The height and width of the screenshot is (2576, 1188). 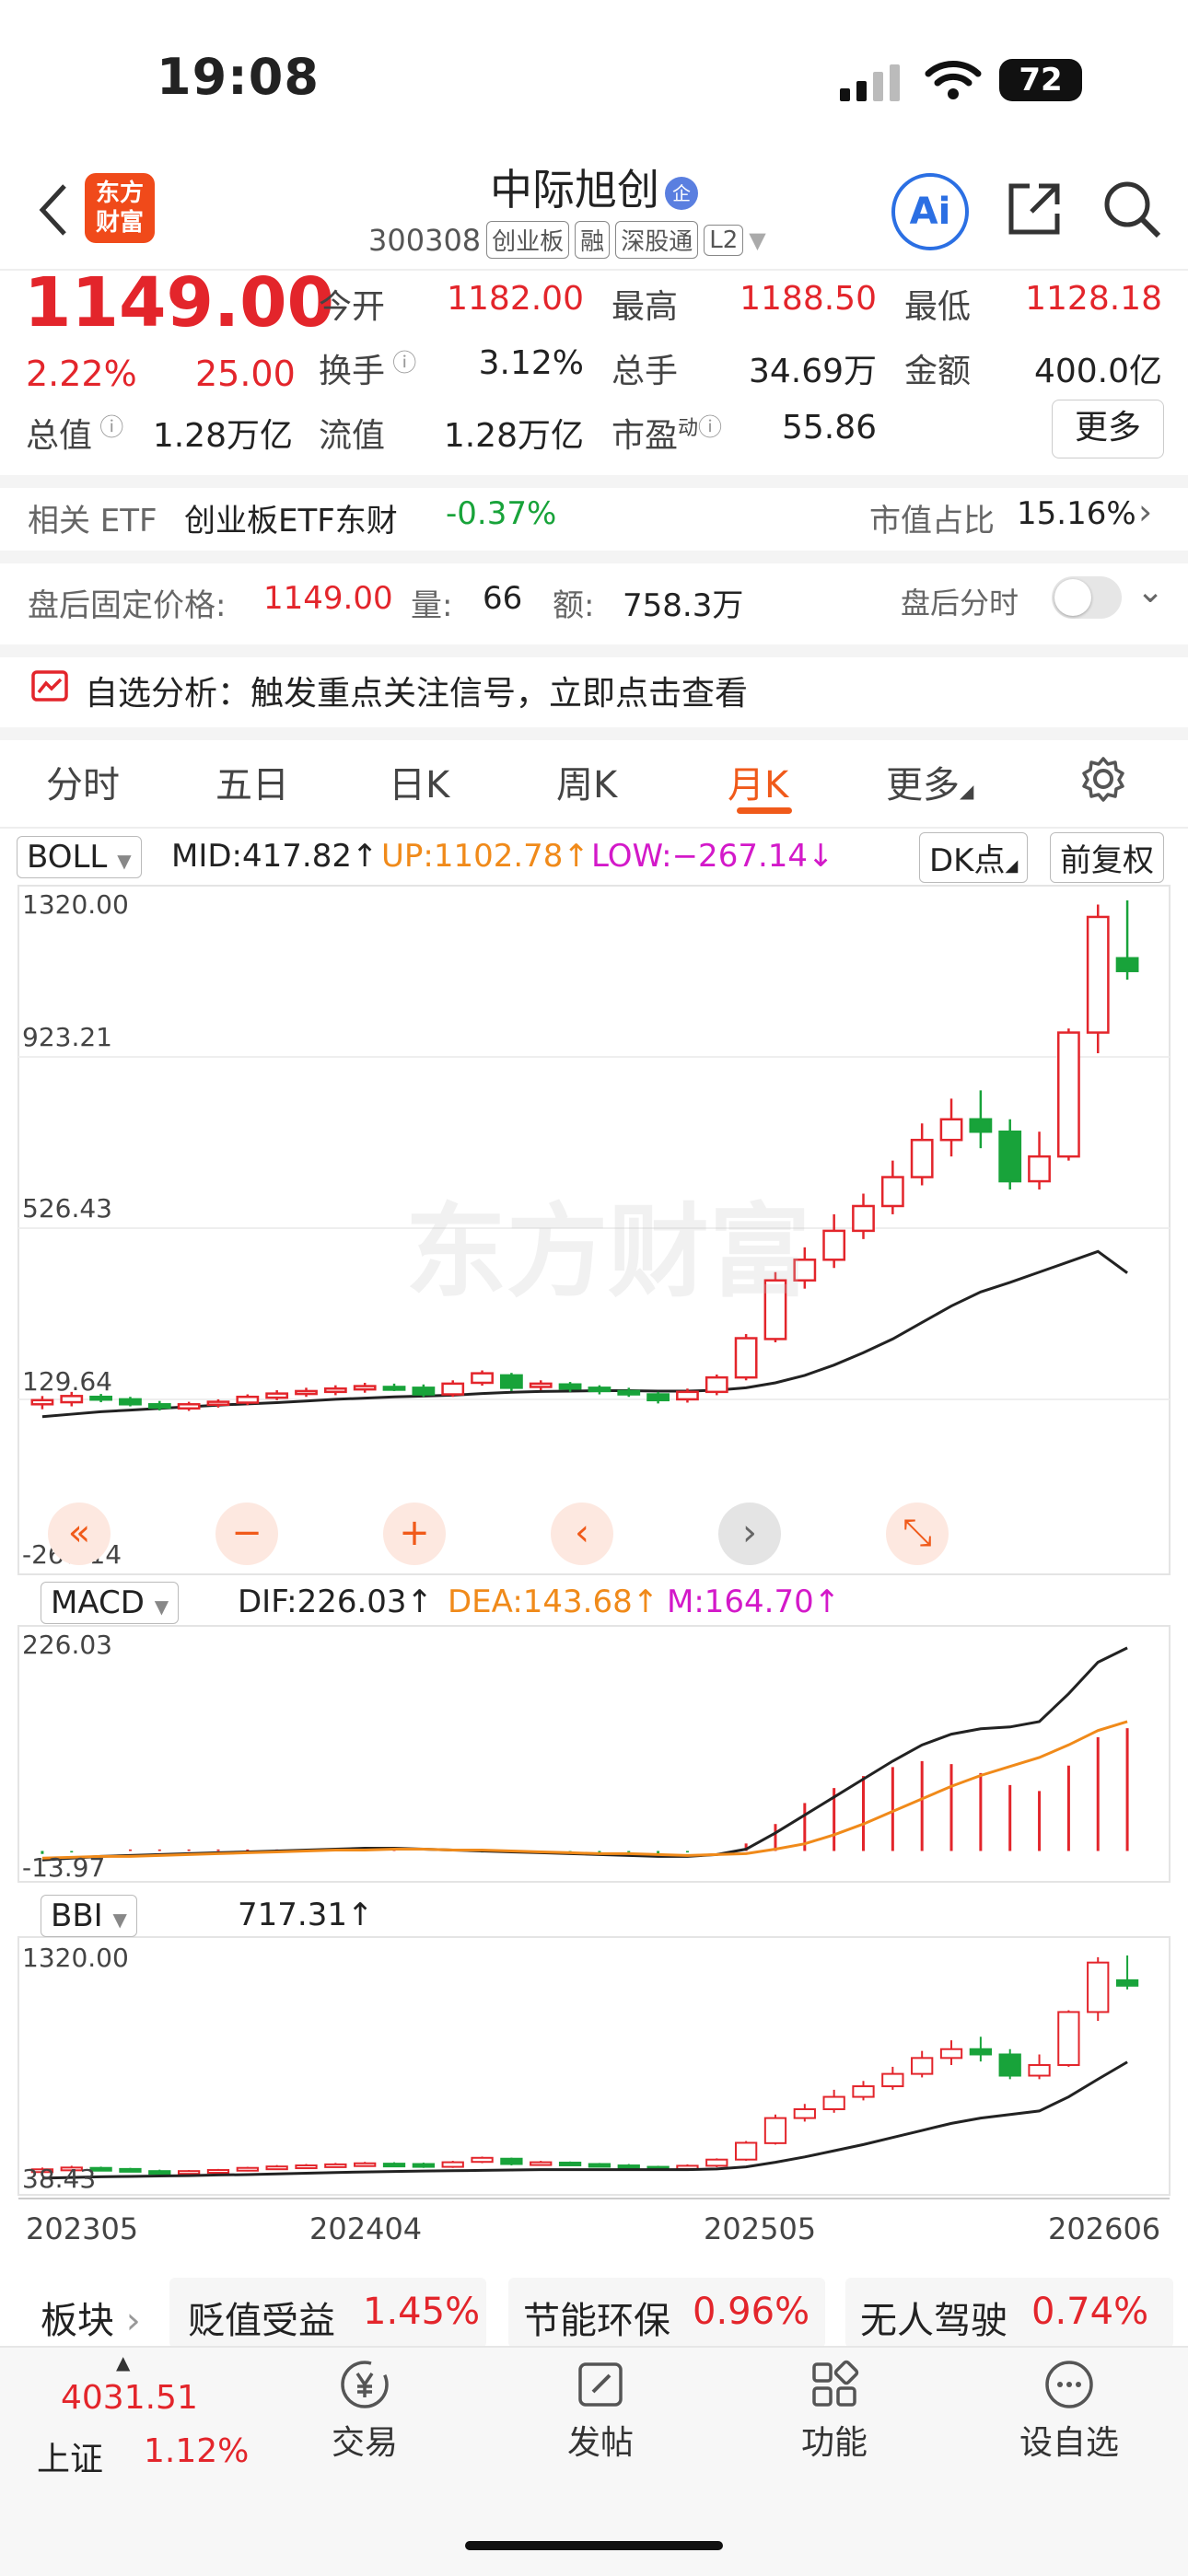 What do you see at coordinates (683, 605) in the screenshot?
I see `afterhours-amt: 758.3万` at bounding box center [683, 605].